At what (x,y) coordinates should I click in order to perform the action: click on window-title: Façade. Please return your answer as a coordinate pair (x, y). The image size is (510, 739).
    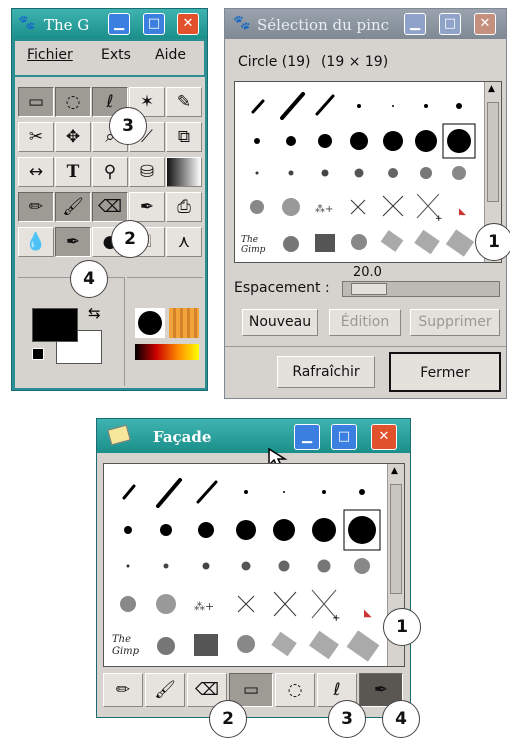
    Looking at the image, I should click on (182, 437).